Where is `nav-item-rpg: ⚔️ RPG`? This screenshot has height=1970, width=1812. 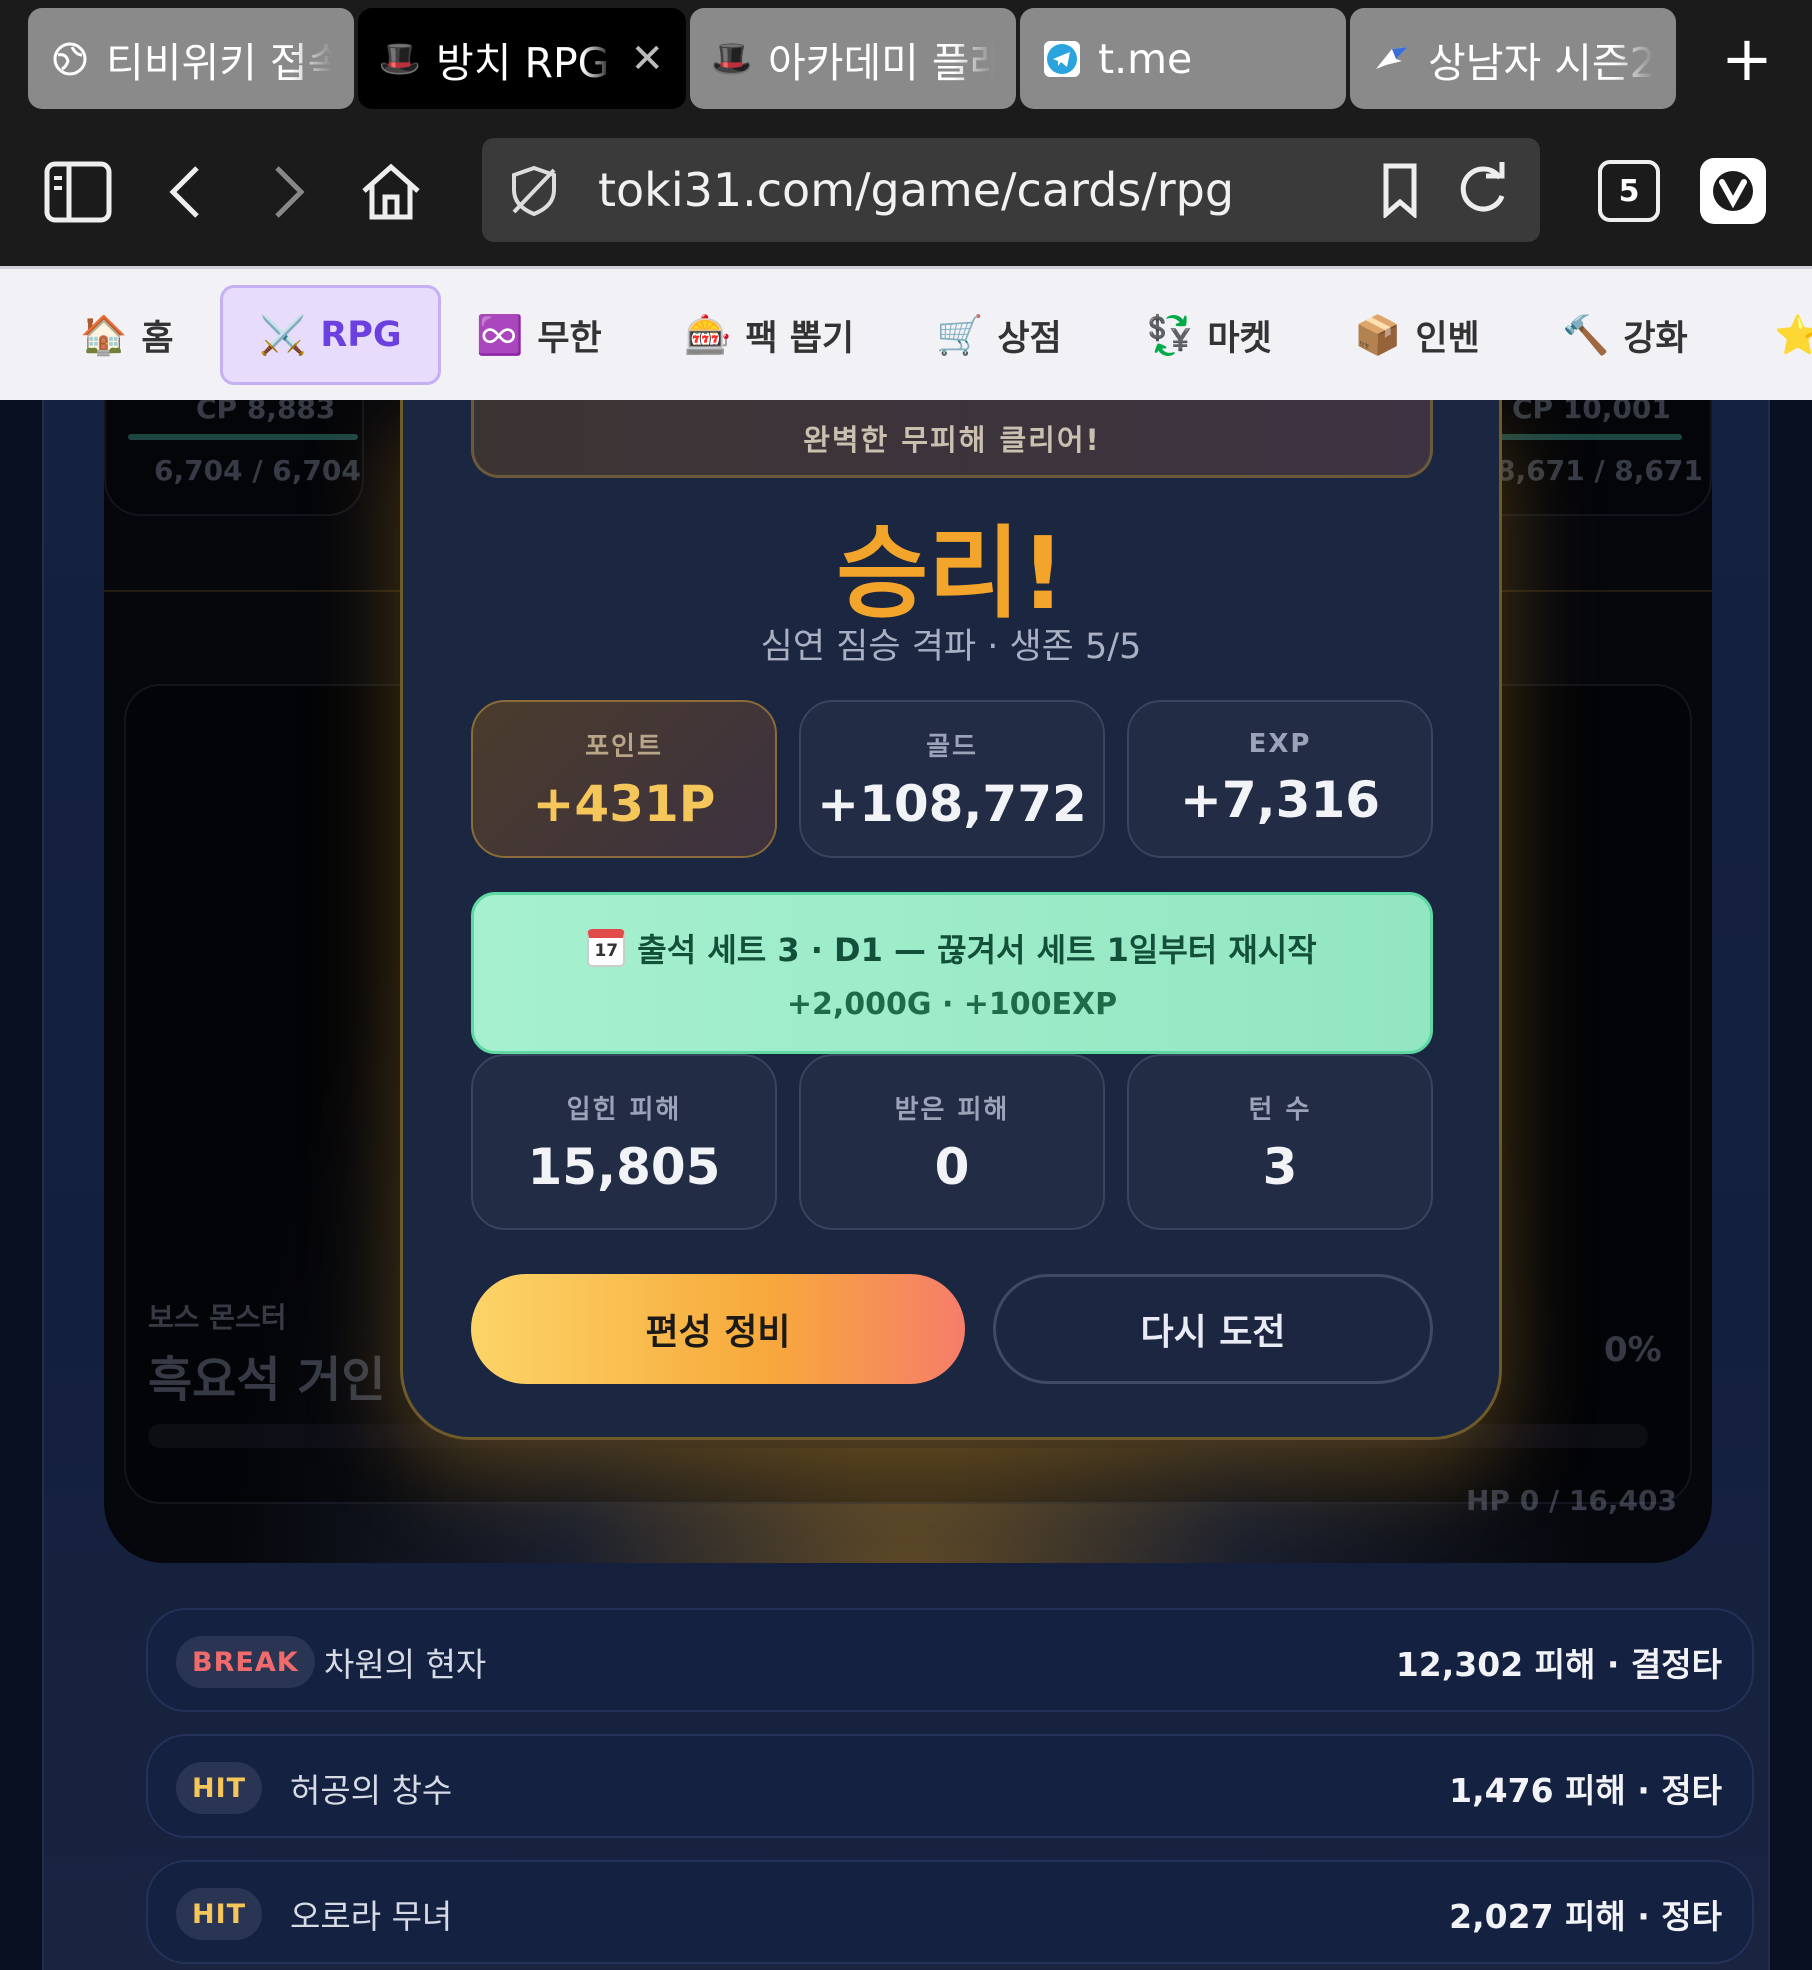 nav-item-rpg: ⚔️ RPG is located at coordinates (330, 335).